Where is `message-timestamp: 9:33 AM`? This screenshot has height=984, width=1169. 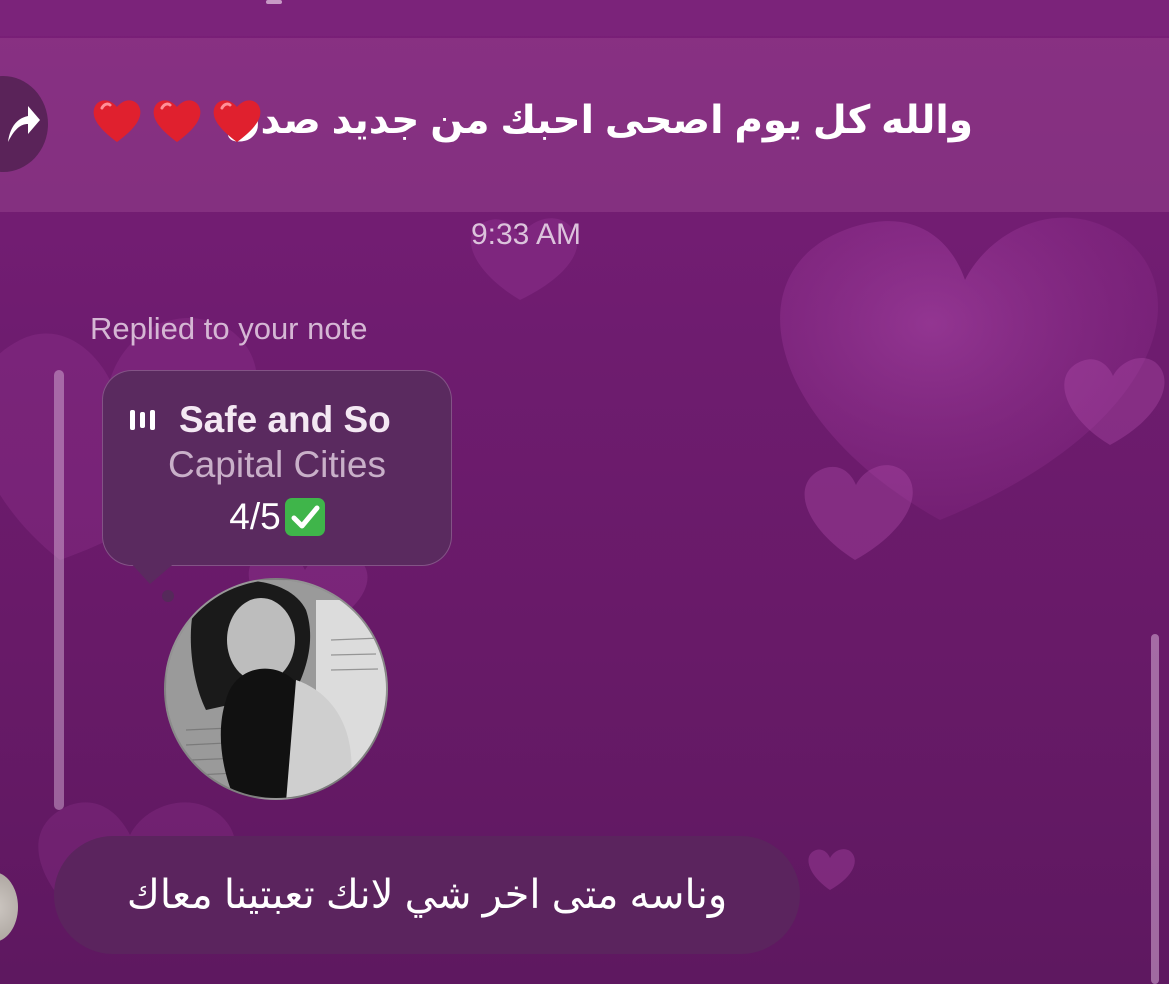 message-timestamp: 9:33 AM is located at coordinates (526, 234).